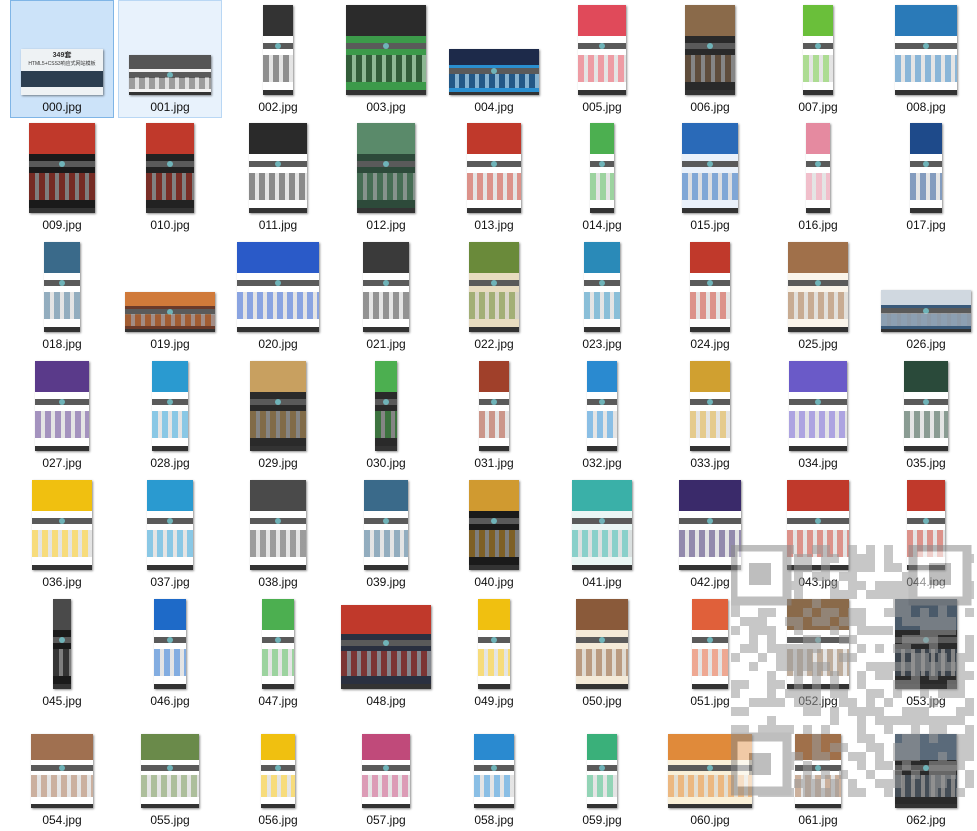 Image resolution: width=977 pixels, height=831 pixels. What do you see at coordinates (278, 225) in the screenshot?
I see `file-name: 011.jpg` at bounding box center [278, 225].